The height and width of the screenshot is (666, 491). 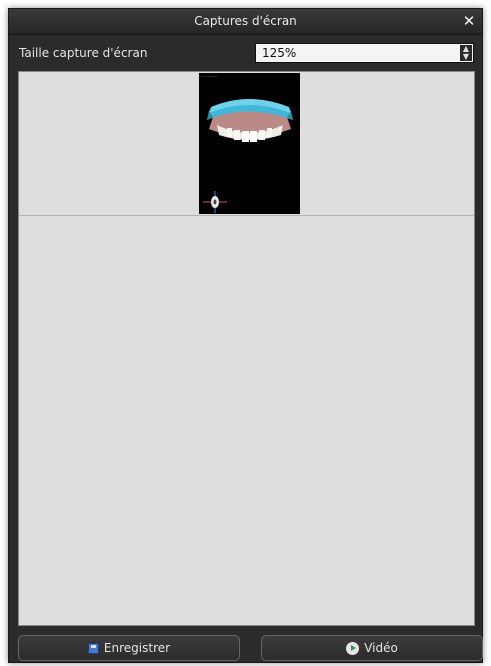 I want to click on floppy-disk-icon, so click(x=93, y=648).